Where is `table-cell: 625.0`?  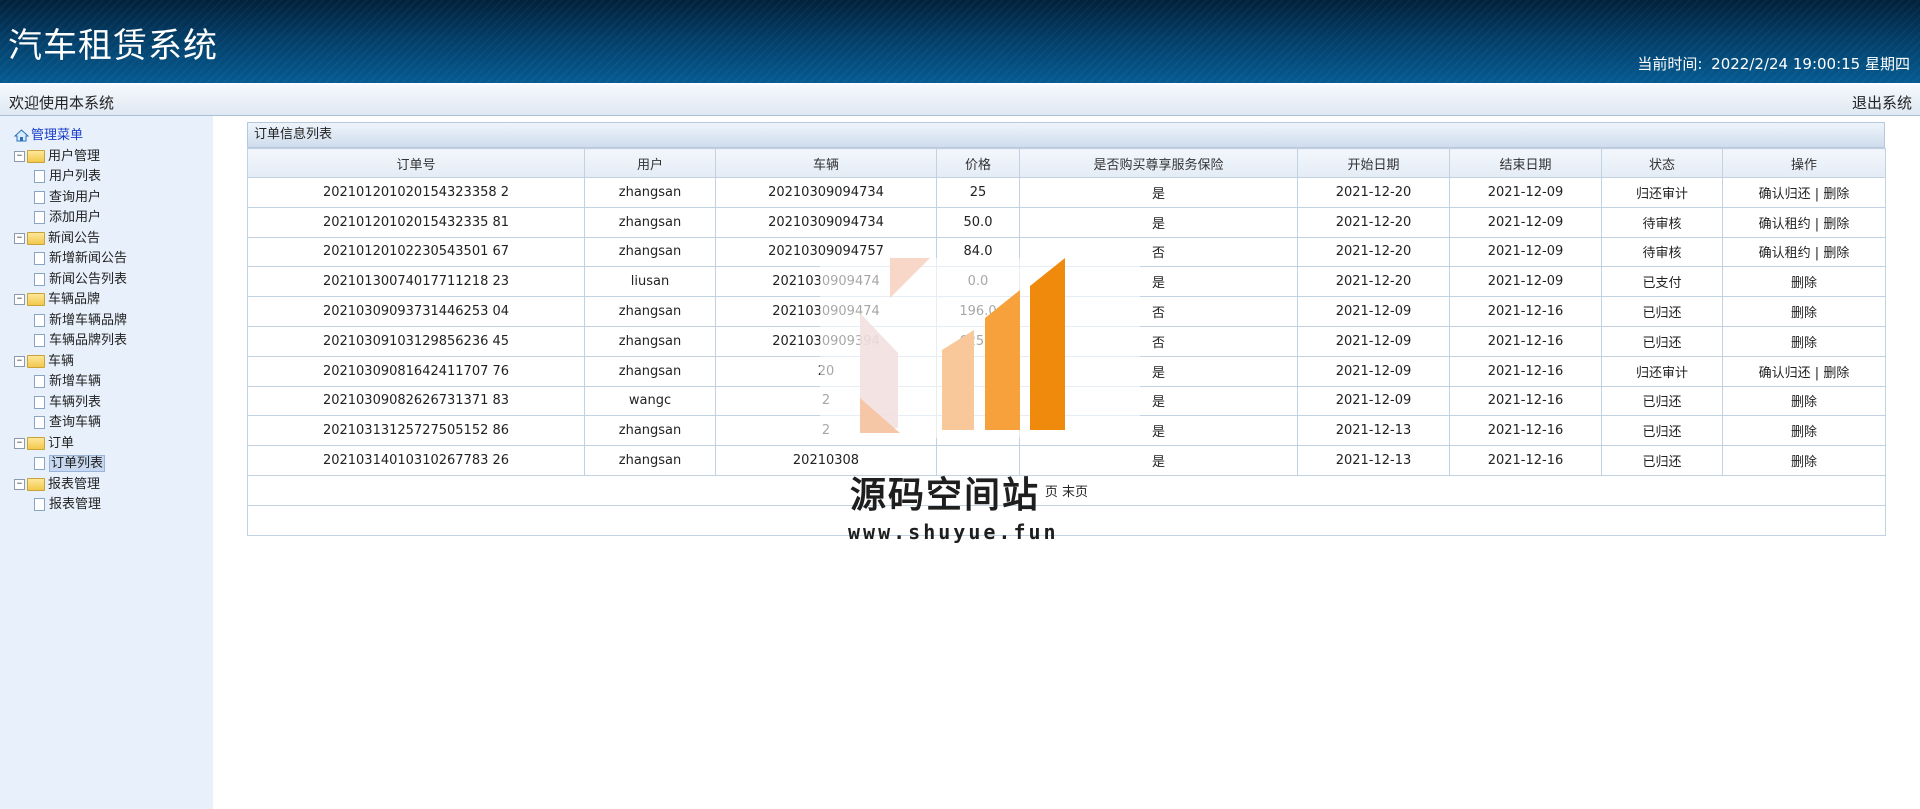
table-cell: 625.0 is located at coordinates (978, 341).